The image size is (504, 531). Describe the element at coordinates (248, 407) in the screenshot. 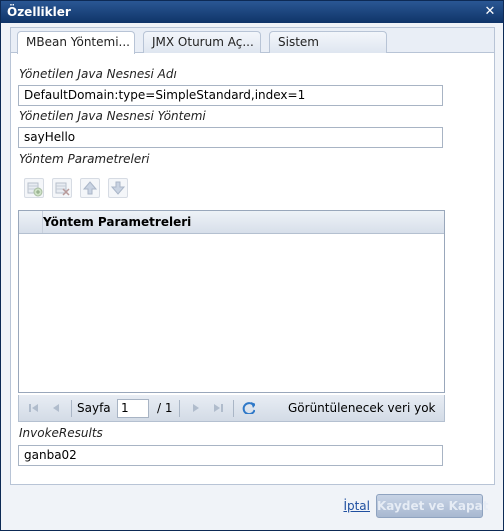

I see `refresh-icon` at that location.